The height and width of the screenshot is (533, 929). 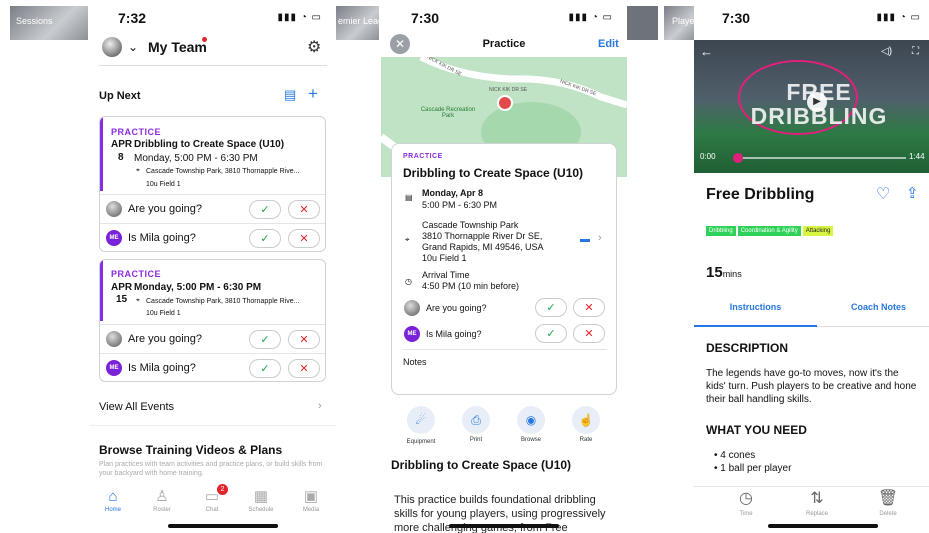 What do you see at coordinates (505, 103) in the screenshot?
I see `map-pin-icon` at bounding box center [505, 103].